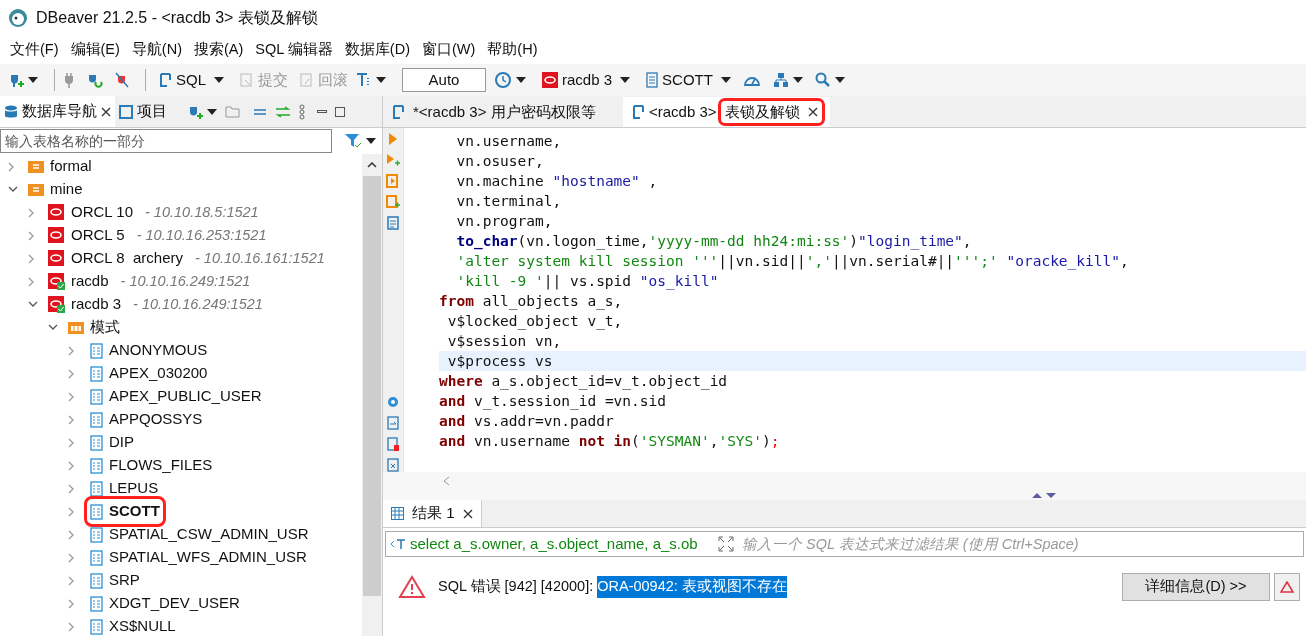  I want to click on collapse-icon, so click(260, 111).